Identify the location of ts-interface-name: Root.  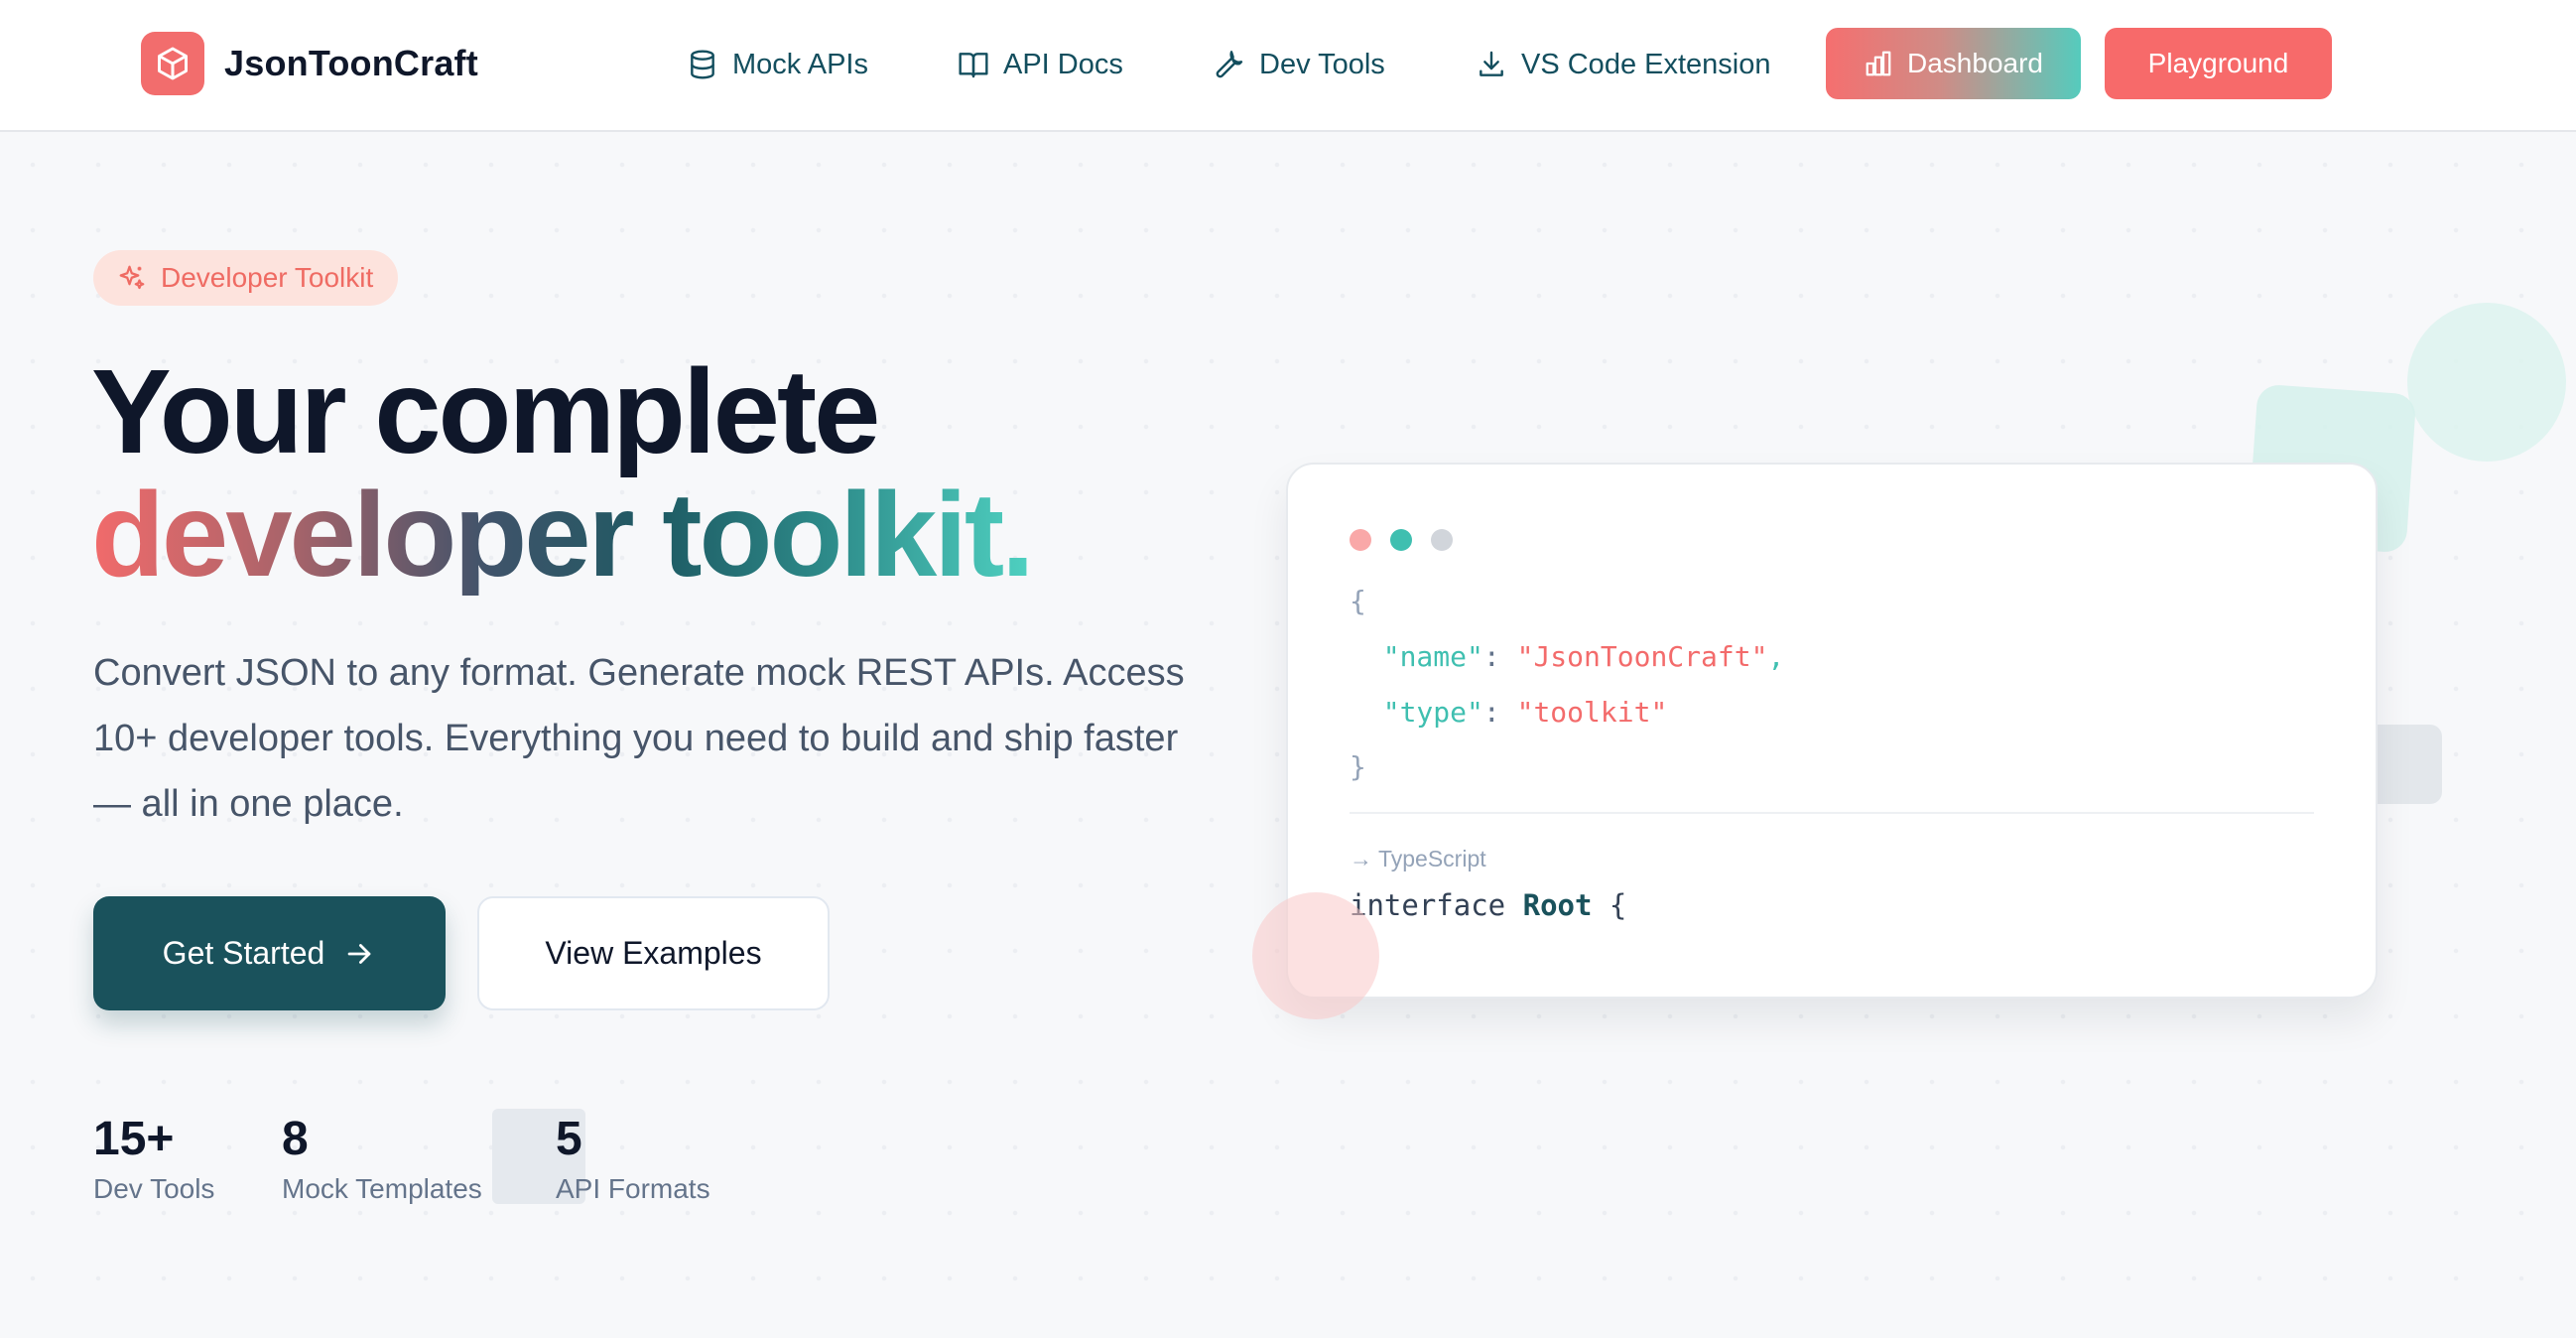
(1558, 905).